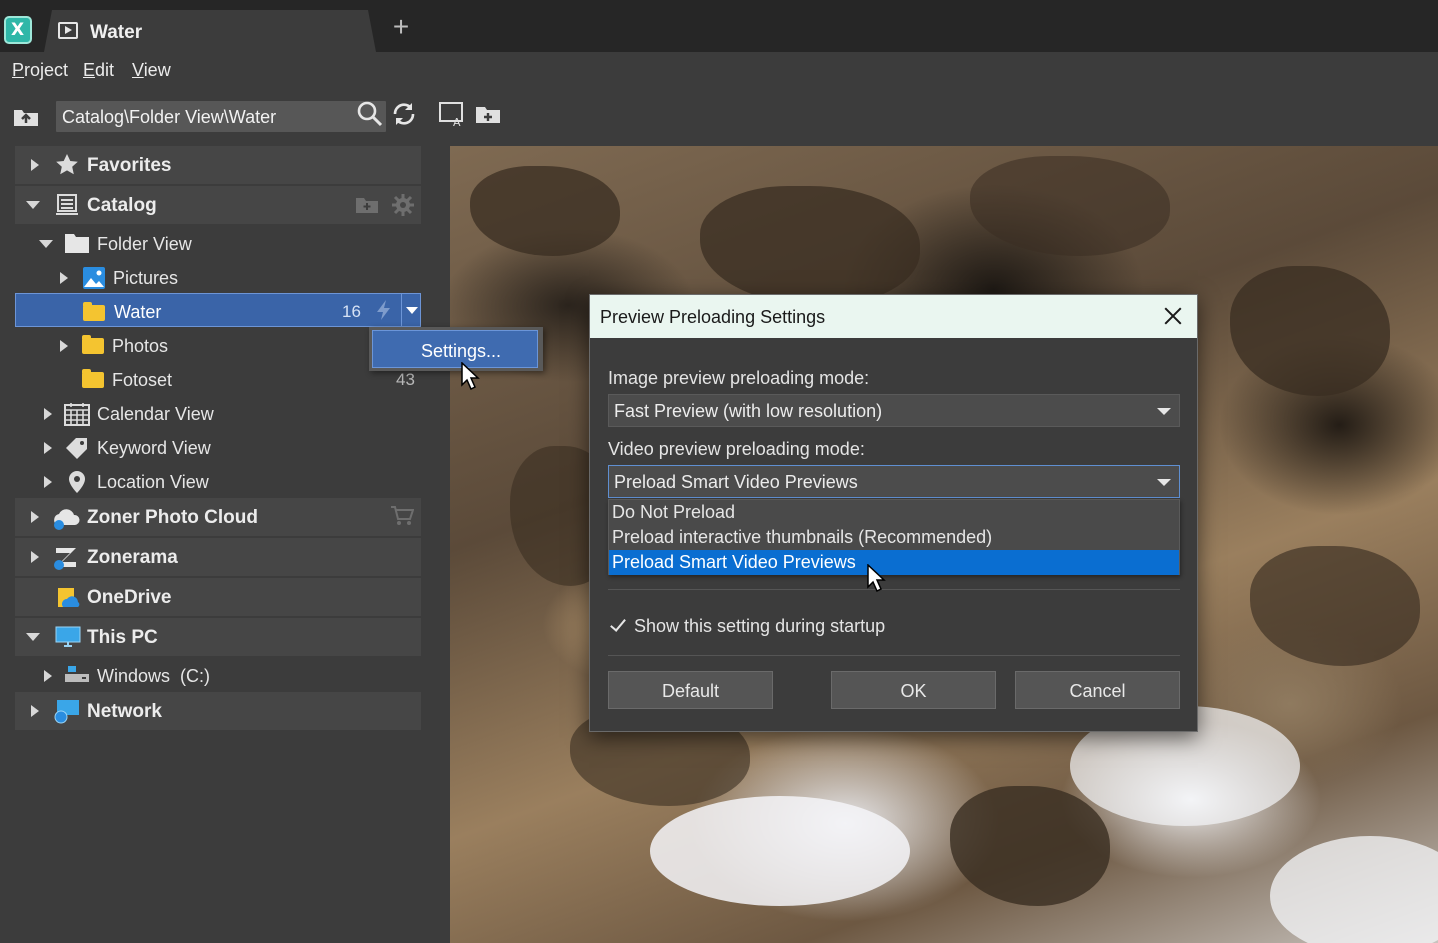  Describe the element at coordinates (122, 637) in the screenshot. I see `this-pc-label: This PC` at that location.